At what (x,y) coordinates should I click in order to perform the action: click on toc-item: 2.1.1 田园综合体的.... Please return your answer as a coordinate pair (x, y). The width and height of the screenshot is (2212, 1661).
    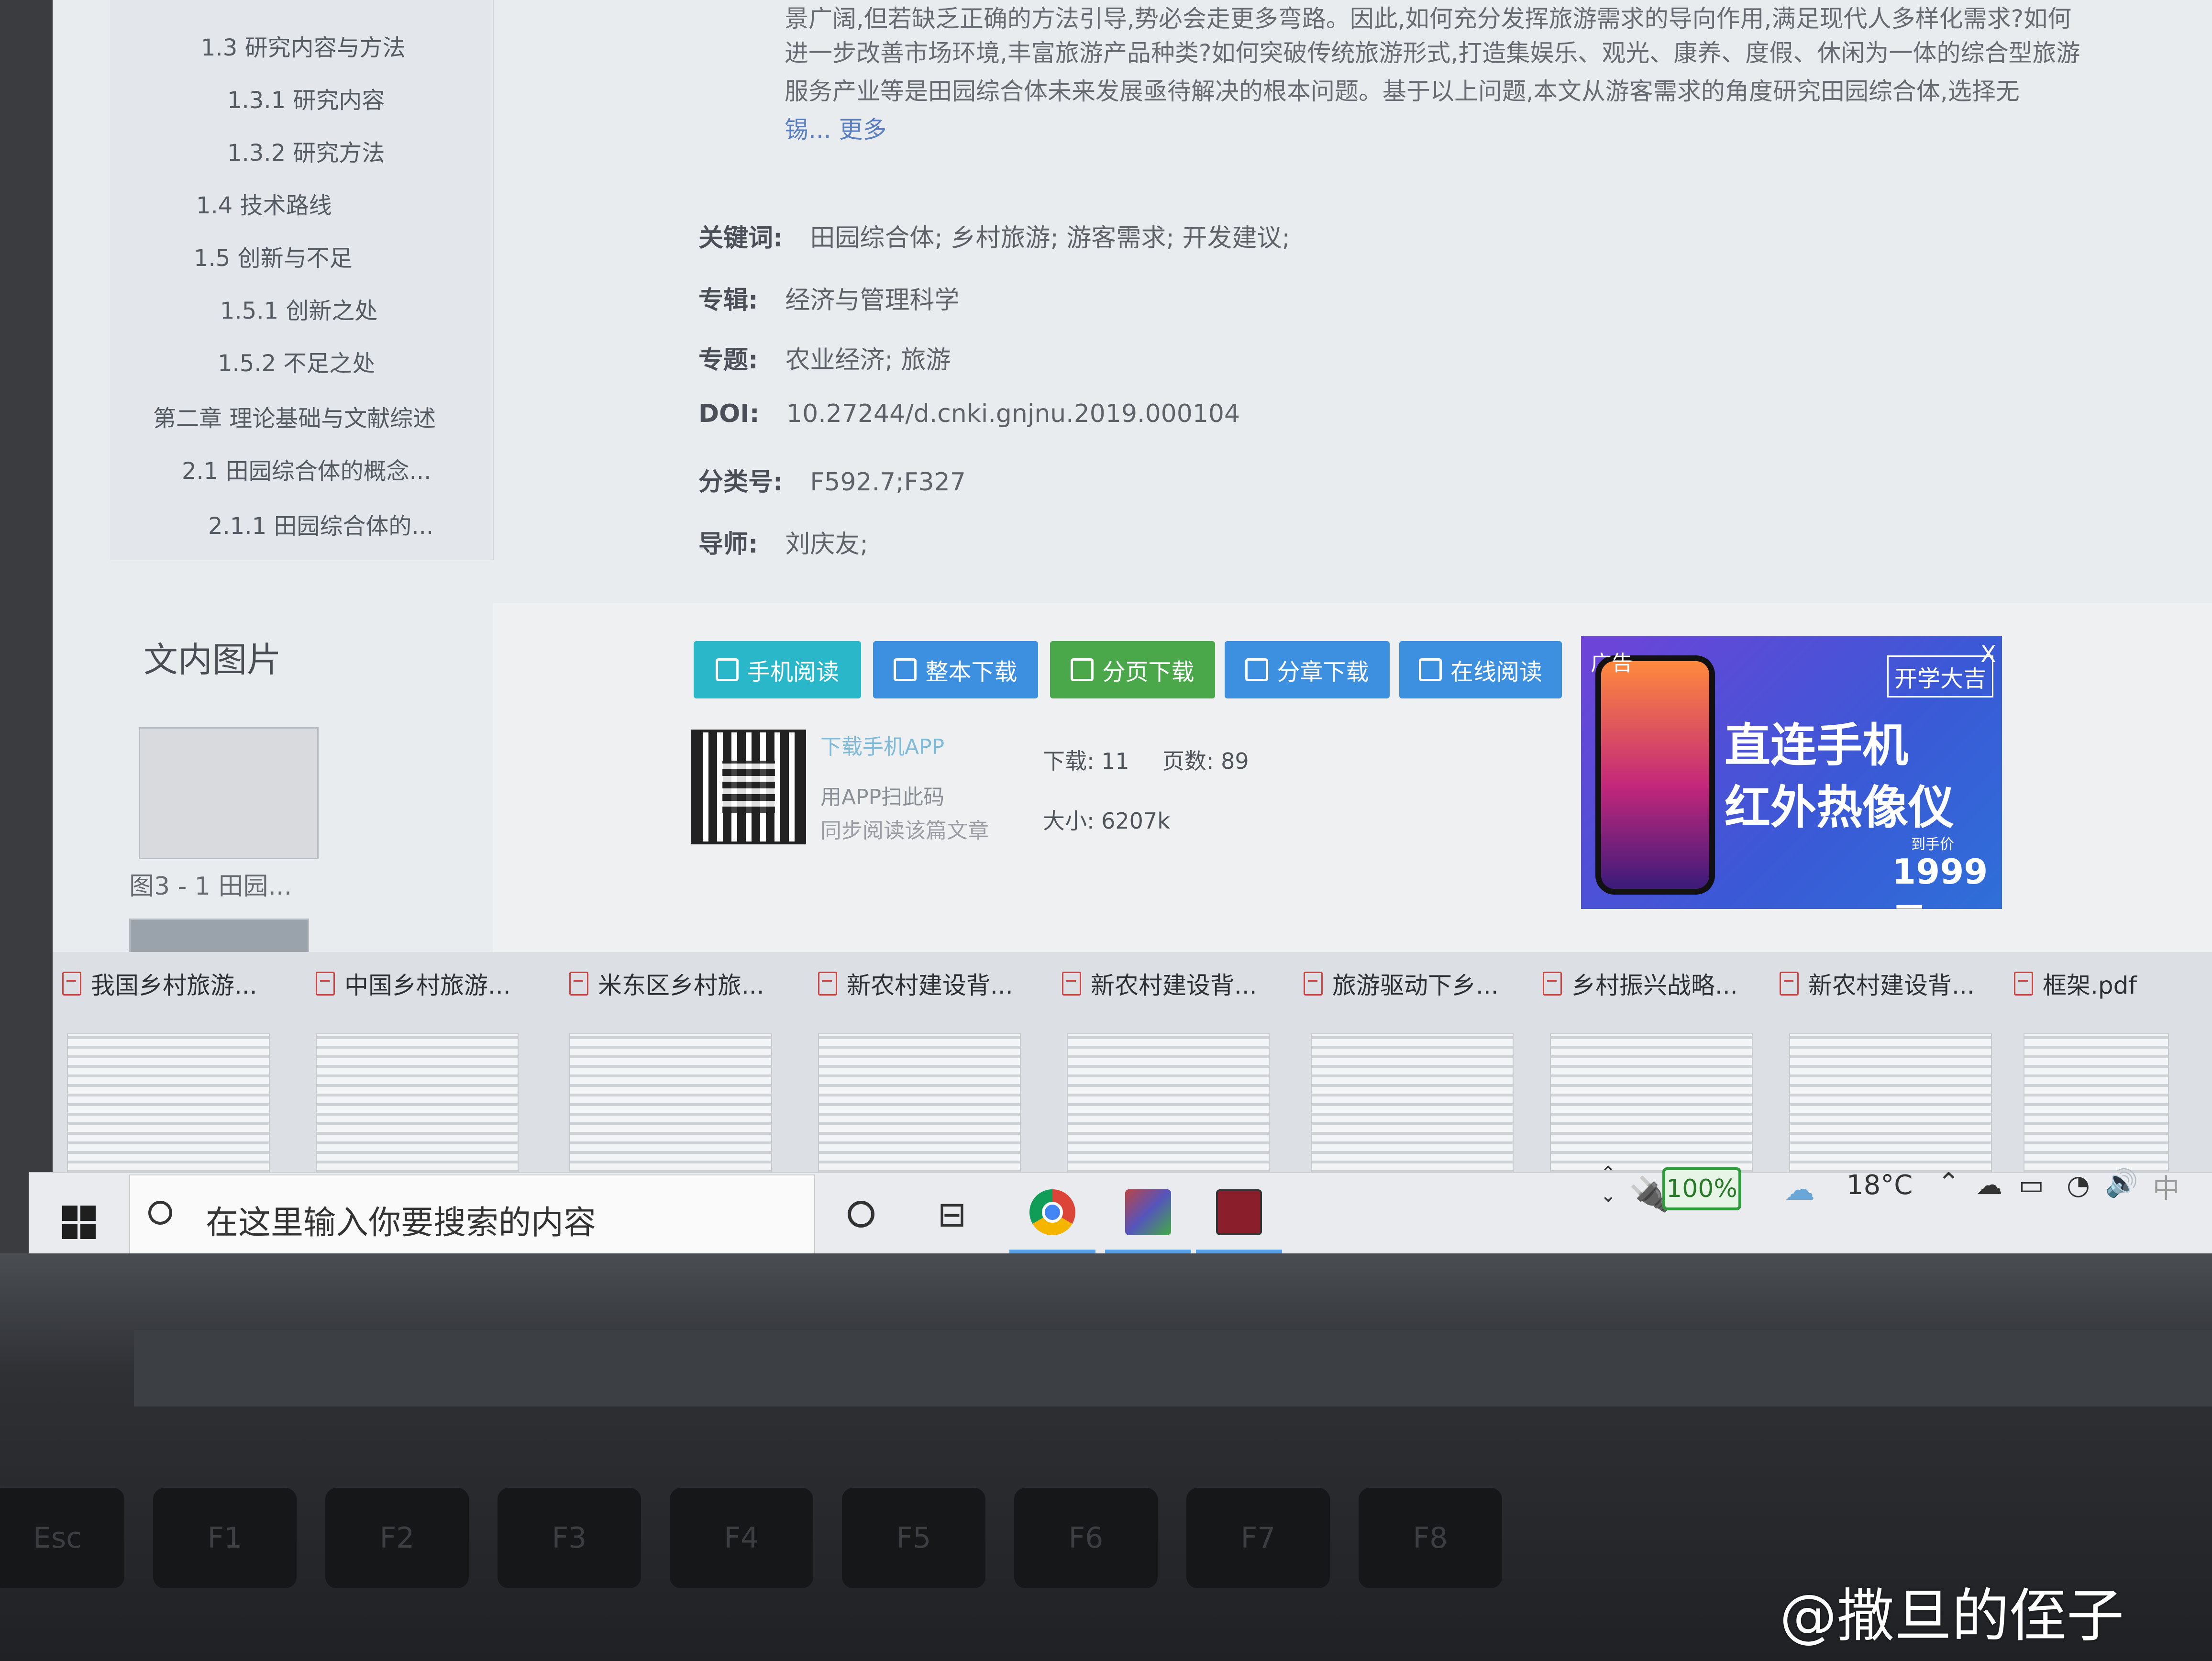
    Looking at the image, I should click on (320, 524).